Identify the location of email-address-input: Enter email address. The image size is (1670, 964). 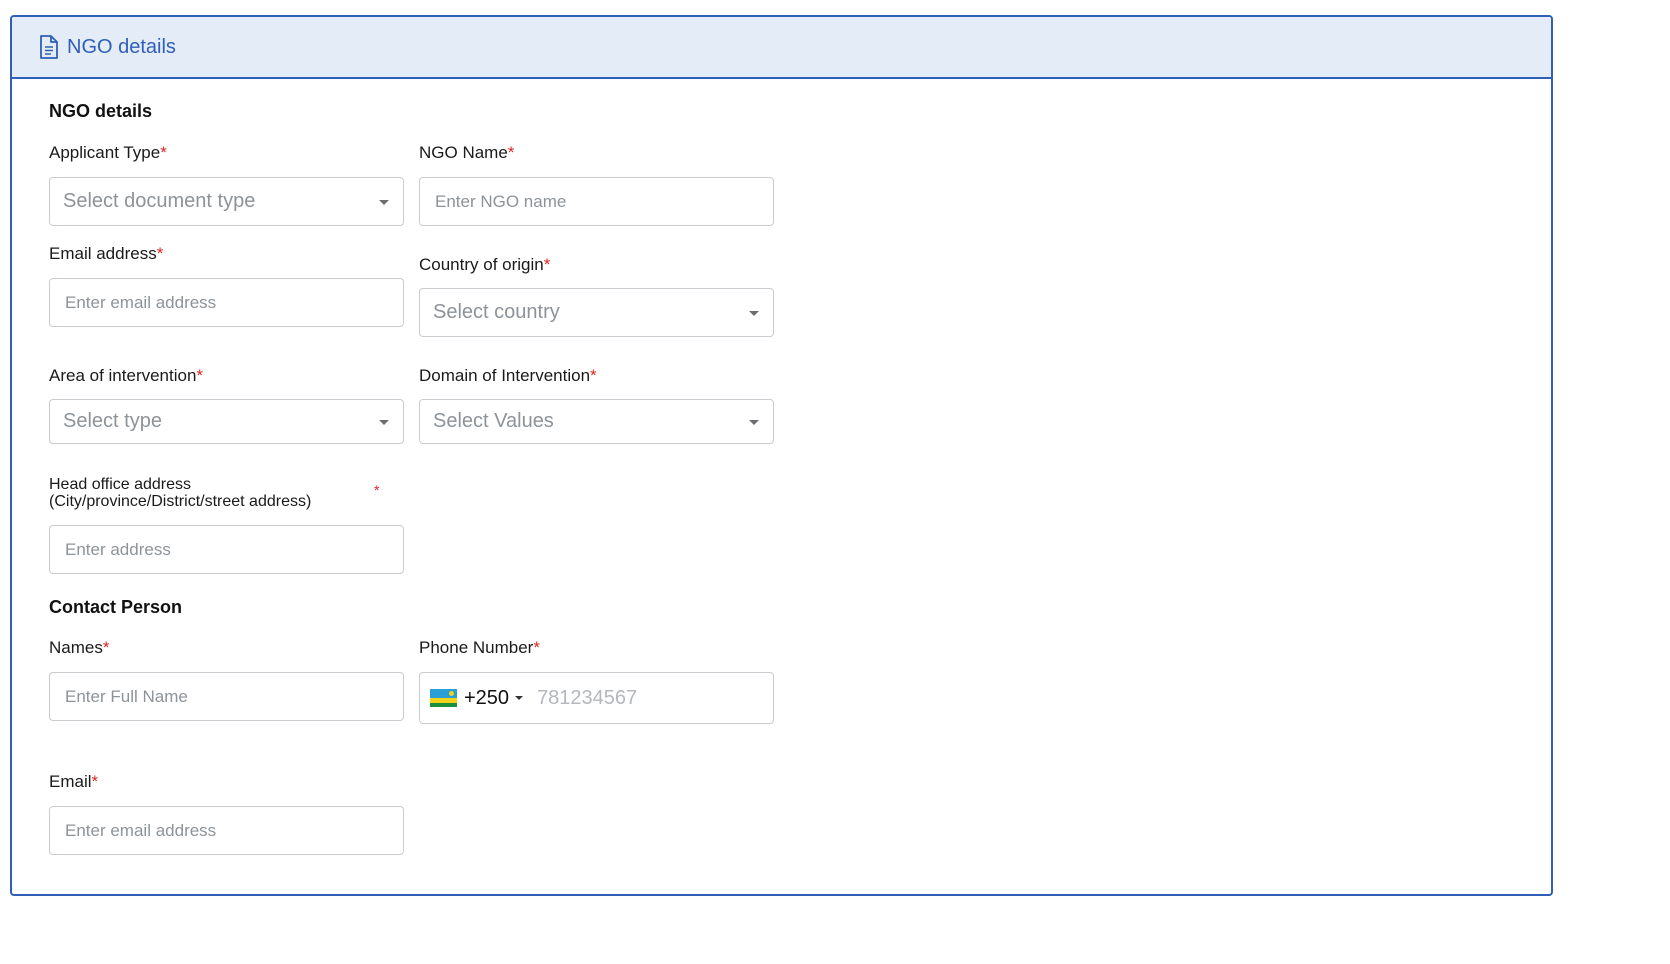
(226, 302).